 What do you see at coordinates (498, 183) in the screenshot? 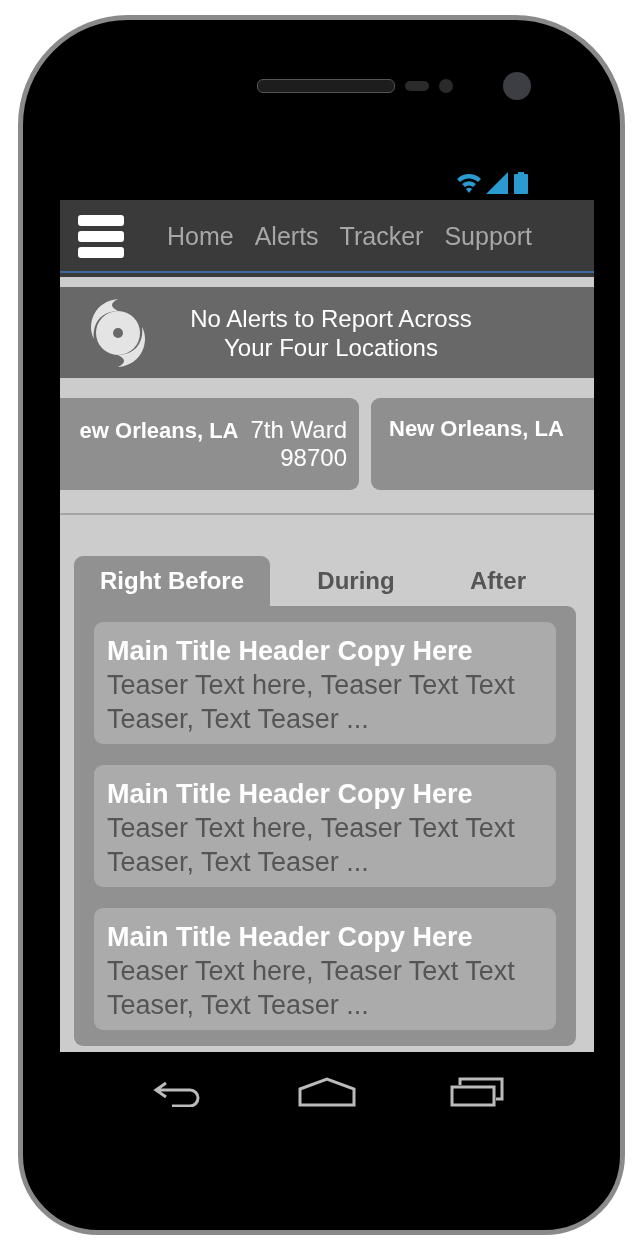
I see `signal-icon` at bounding box center [498, 183].